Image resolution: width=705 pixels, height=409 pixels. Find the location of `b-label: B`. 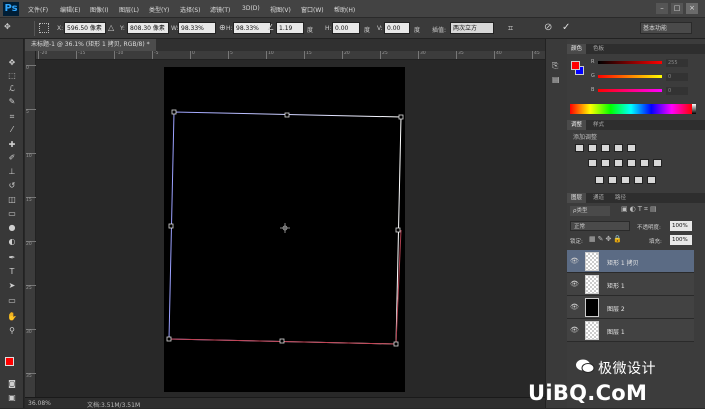

b-label: B is located at coordinates (593, 90).